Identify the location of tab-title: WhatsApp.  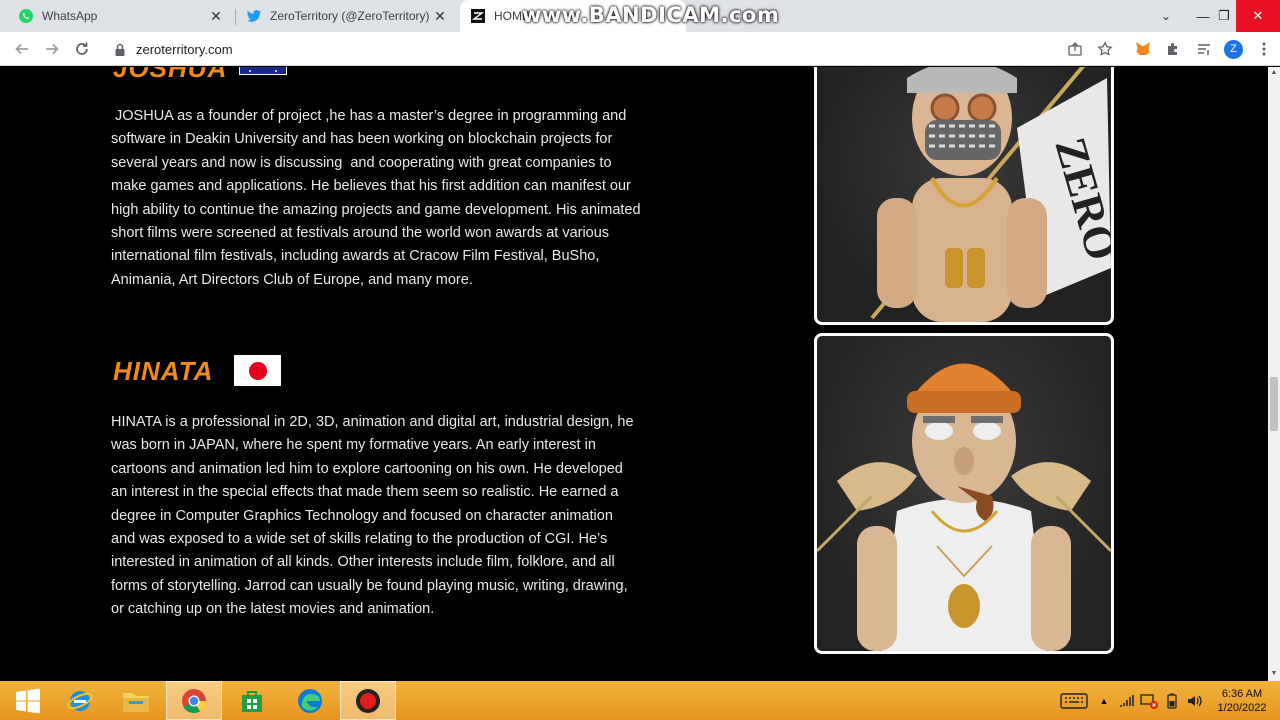
(70, 16).